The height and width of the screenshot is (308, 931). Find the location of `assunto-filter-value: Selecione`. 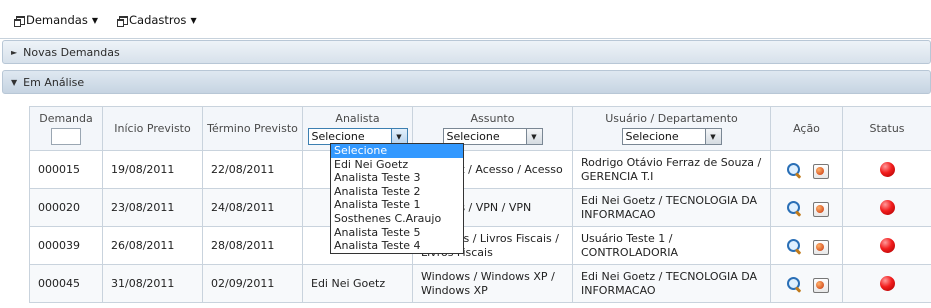

assunto-filter-value: Selecione is located at coordinates (473, 136).